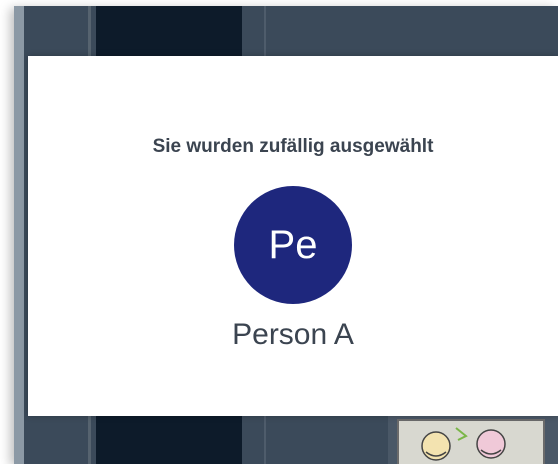 This screenshot has width=558, height=464. Describe the element at coordinates (471, 441) in the screenshot. I see `sketch-drawing` at that location.